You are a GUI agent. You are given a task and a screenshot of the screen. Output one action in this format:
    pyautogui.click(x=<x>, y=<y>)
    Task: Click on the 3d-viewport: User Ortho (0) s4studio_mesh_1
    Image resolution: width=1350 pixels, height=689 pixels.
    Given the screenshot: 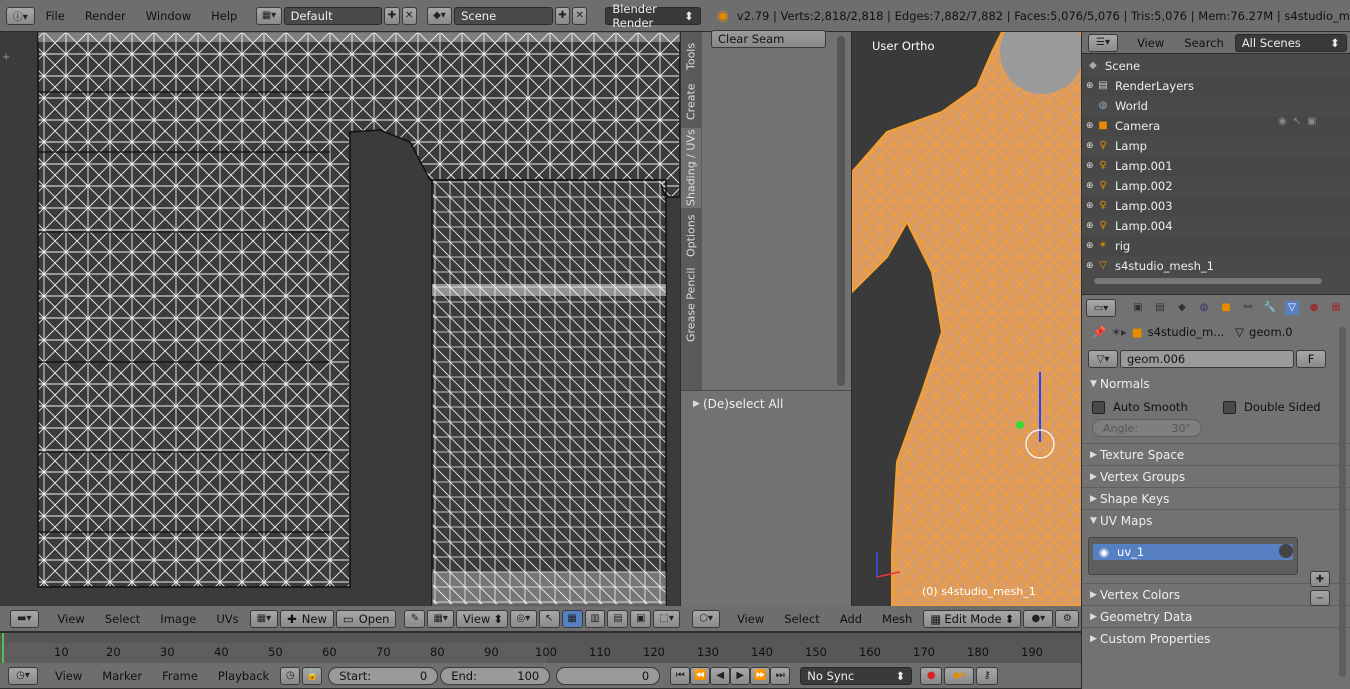 What is the action you would take?
    pyautogui.click(x=966, y=319)
    